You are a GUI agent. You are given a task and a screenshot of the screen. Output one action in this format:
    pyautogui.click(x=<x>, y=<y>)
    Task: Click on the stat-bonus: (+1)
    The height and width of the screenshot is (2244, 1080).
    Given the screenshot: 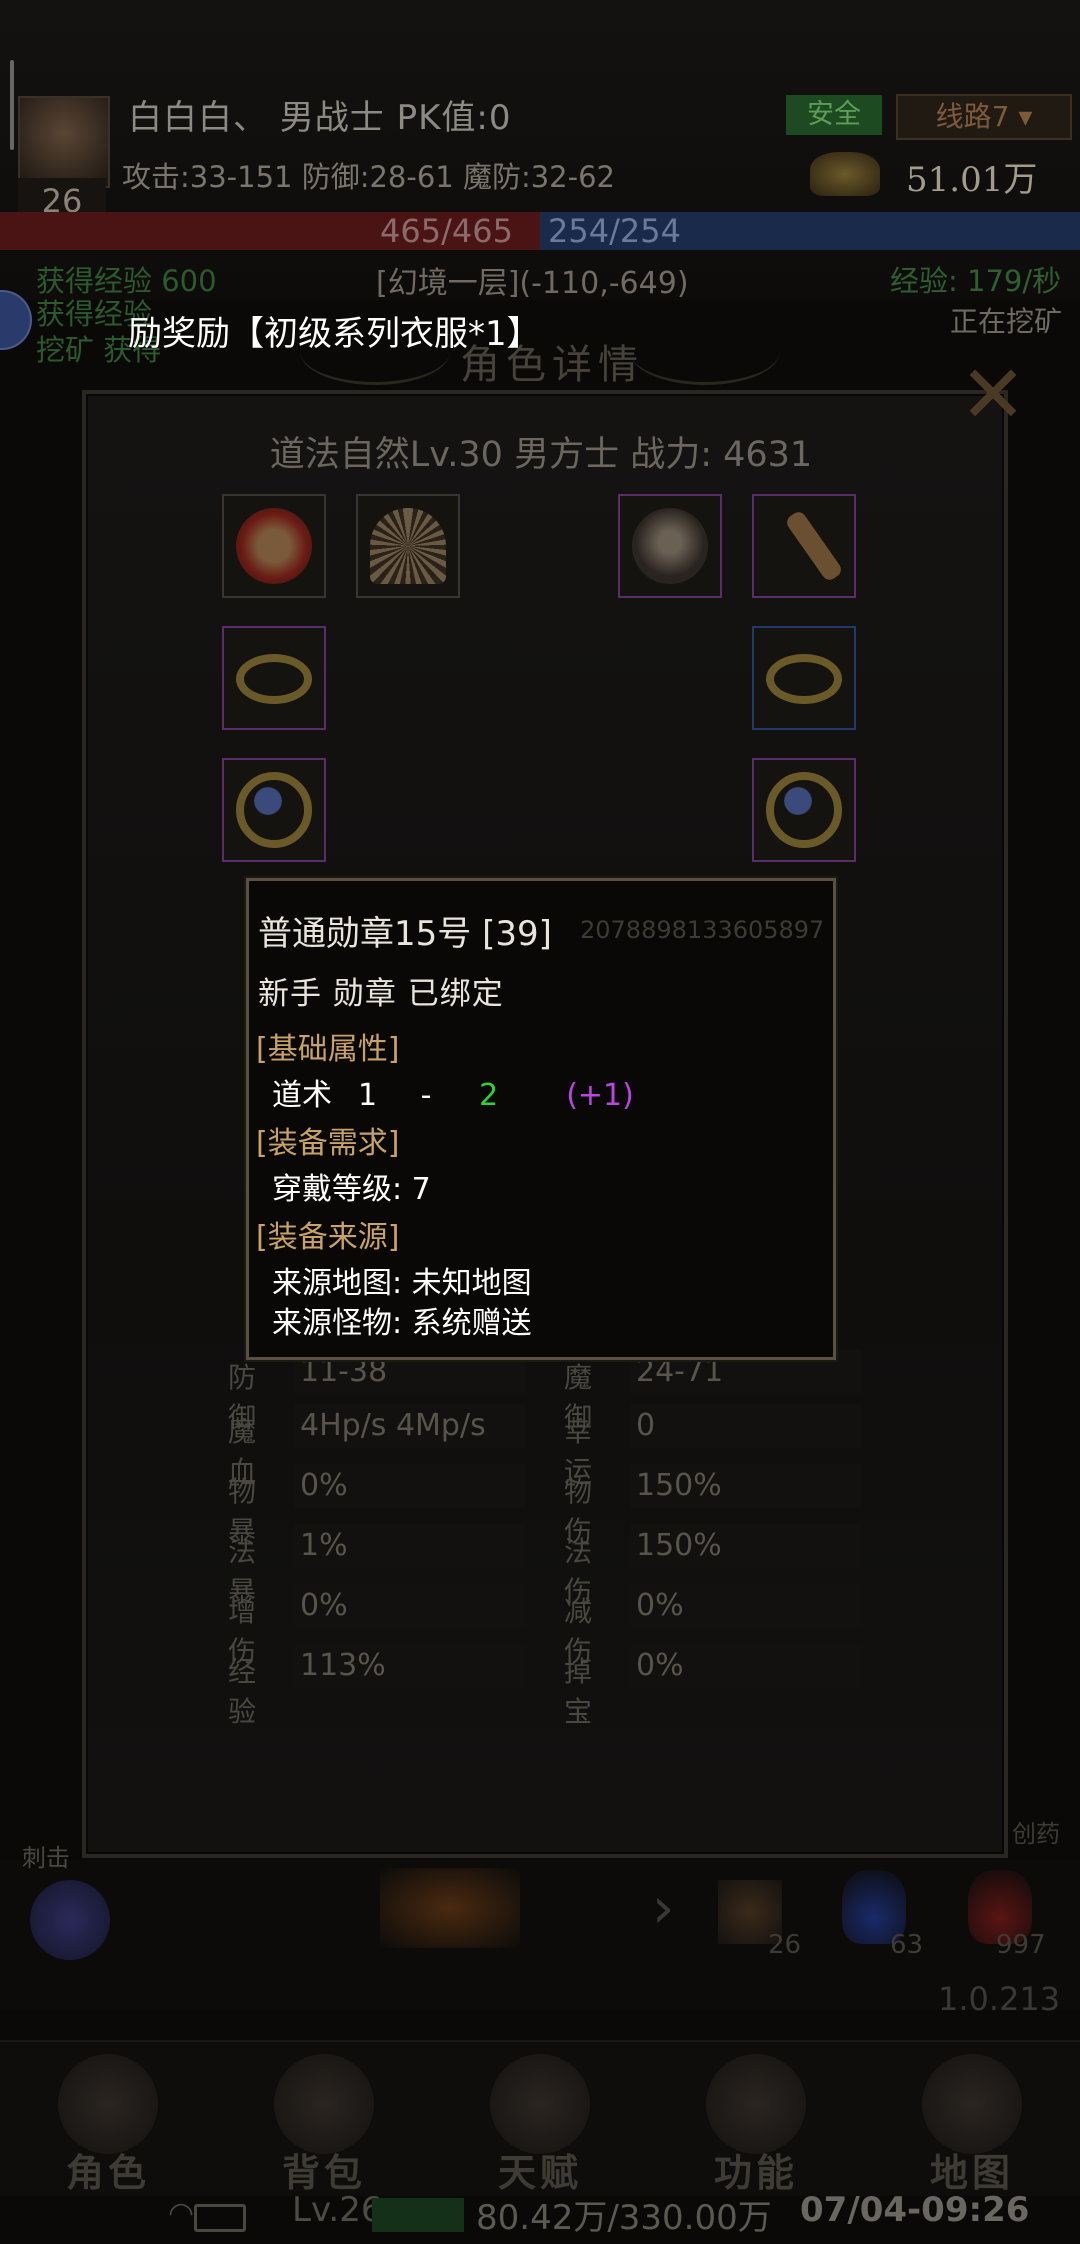 What is the action you would take?
    pyautogui.click(x=600, y=1095)
    